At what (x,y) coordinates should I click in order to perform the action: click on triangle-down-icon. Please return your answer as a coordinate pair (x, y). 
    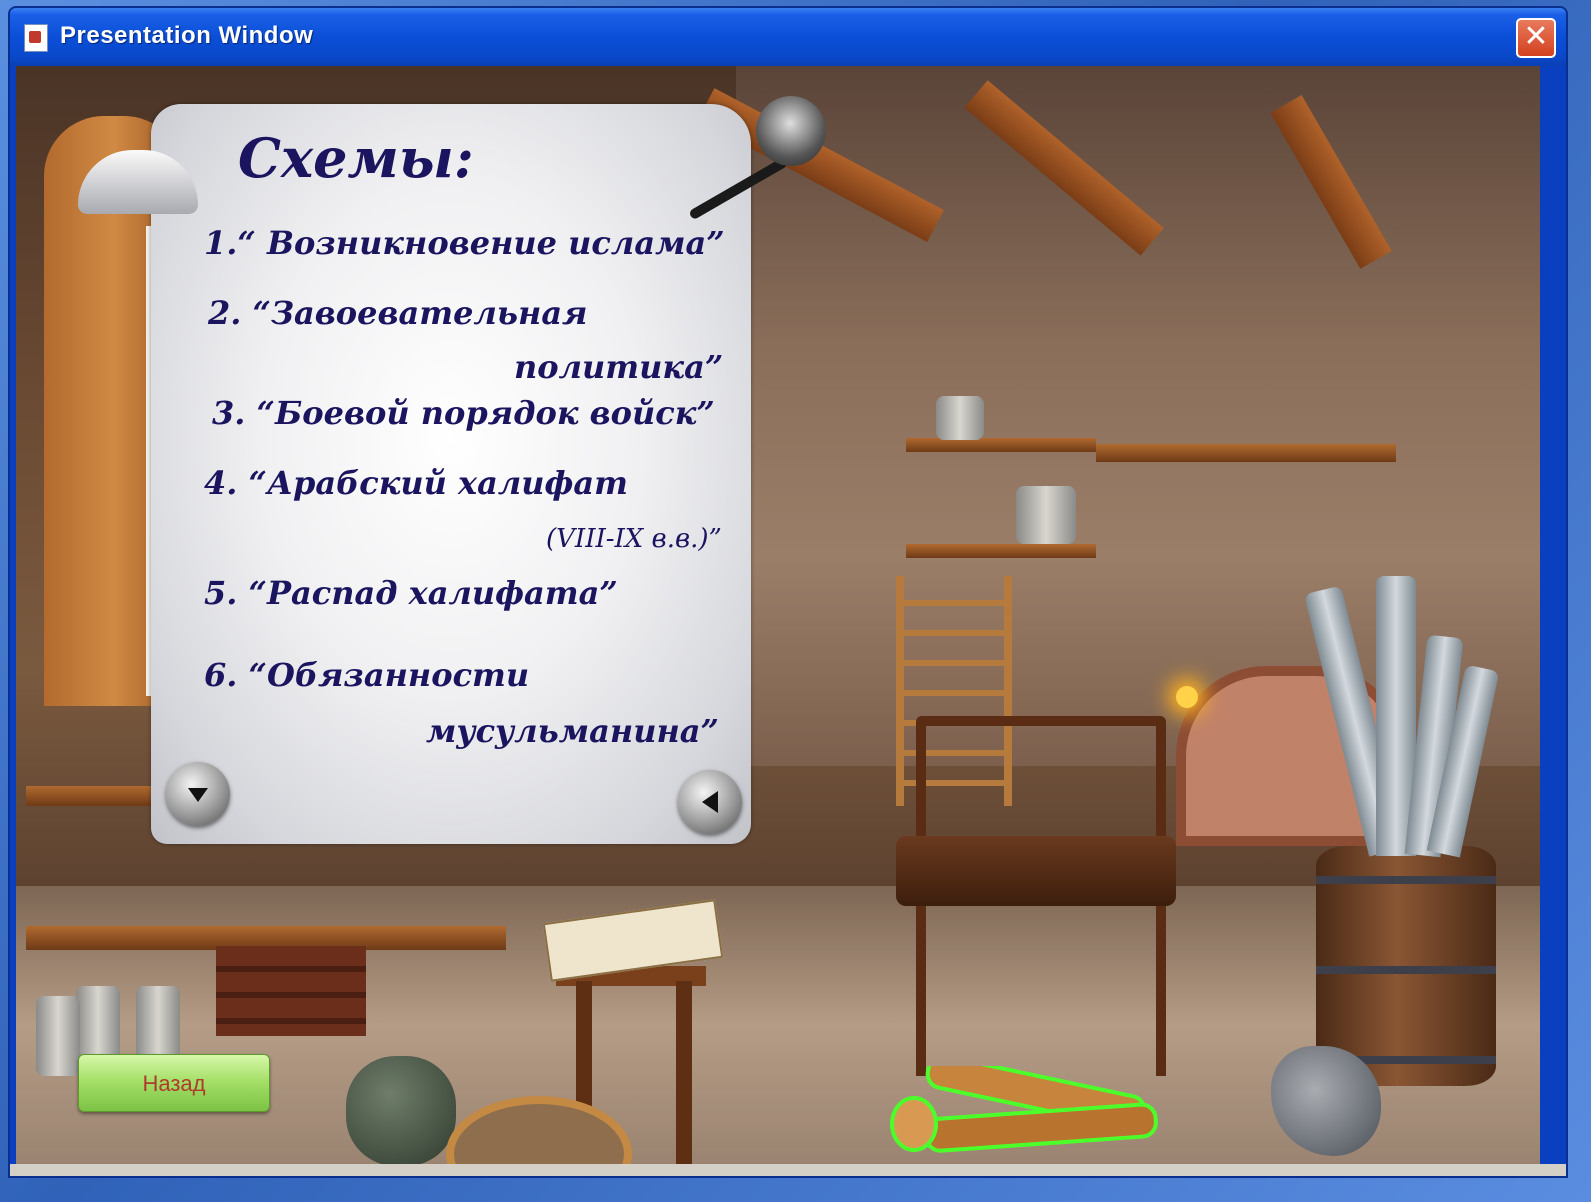
    Looking at the image, I should click on (198, 795).